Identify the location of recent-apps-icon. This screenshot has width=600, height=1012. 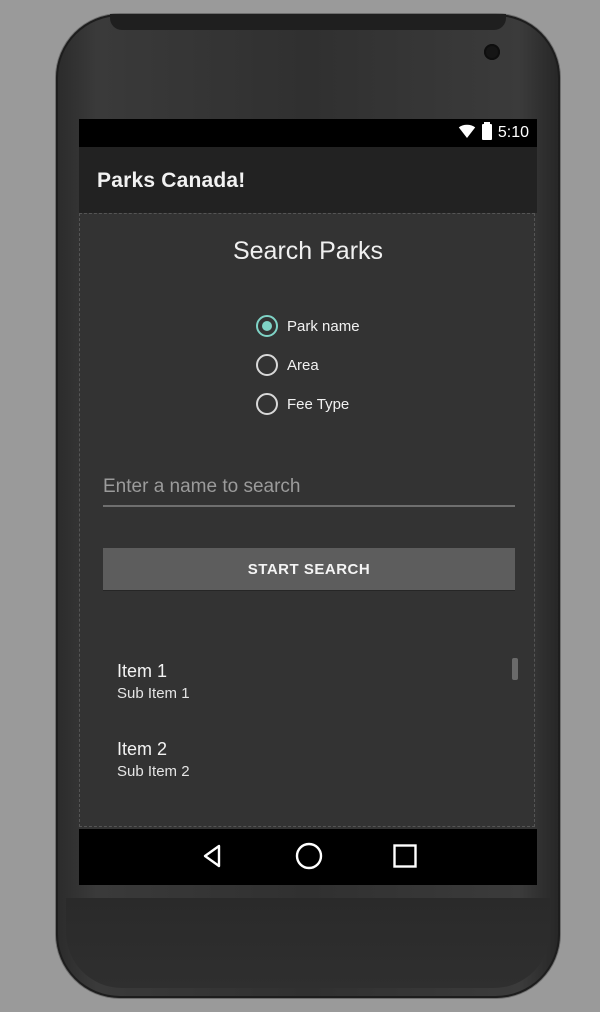
(405, 858).